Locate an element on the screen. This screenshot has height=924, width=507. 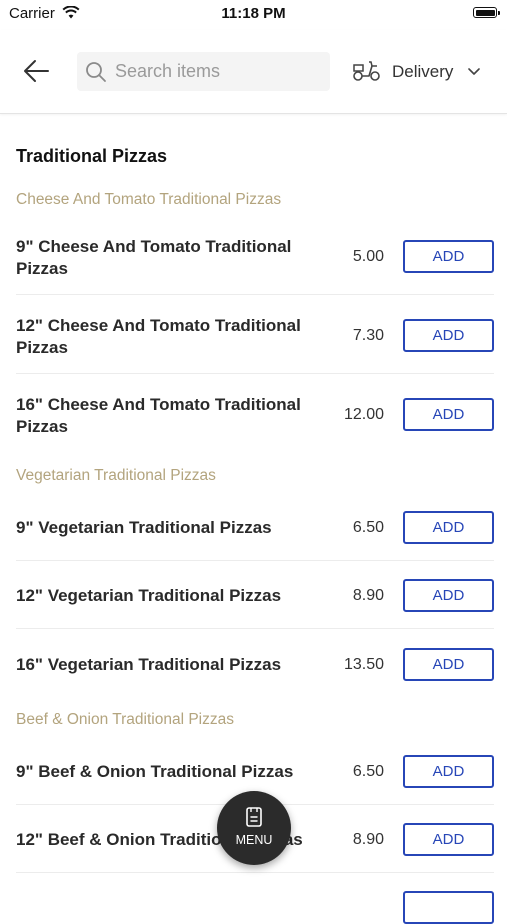
back-button is located at coordinates (37, 71).